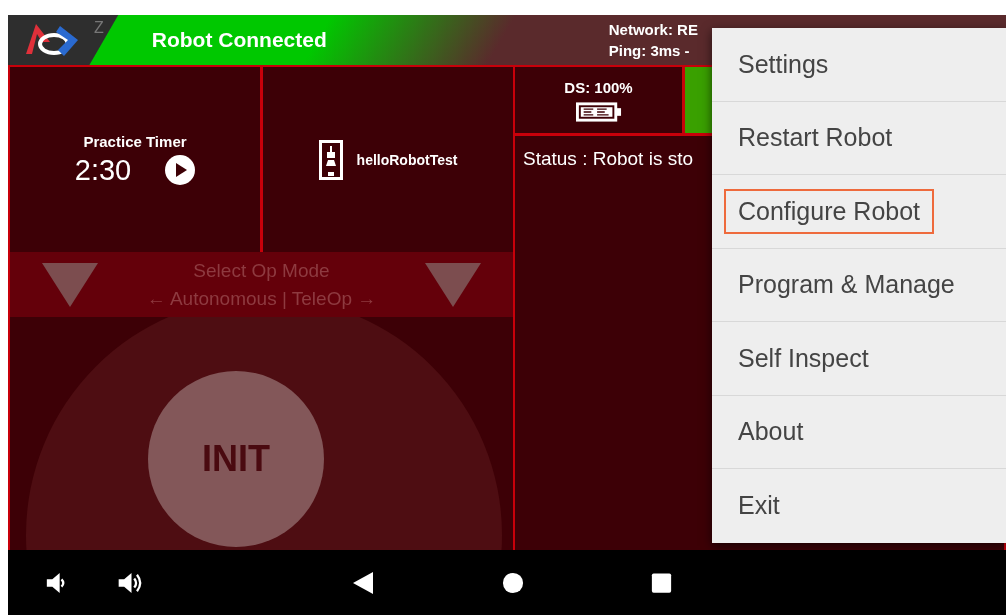  Describe the element at coordinates (103, 170) in the screenshot. I see `timer-value: 2:30` at that location.